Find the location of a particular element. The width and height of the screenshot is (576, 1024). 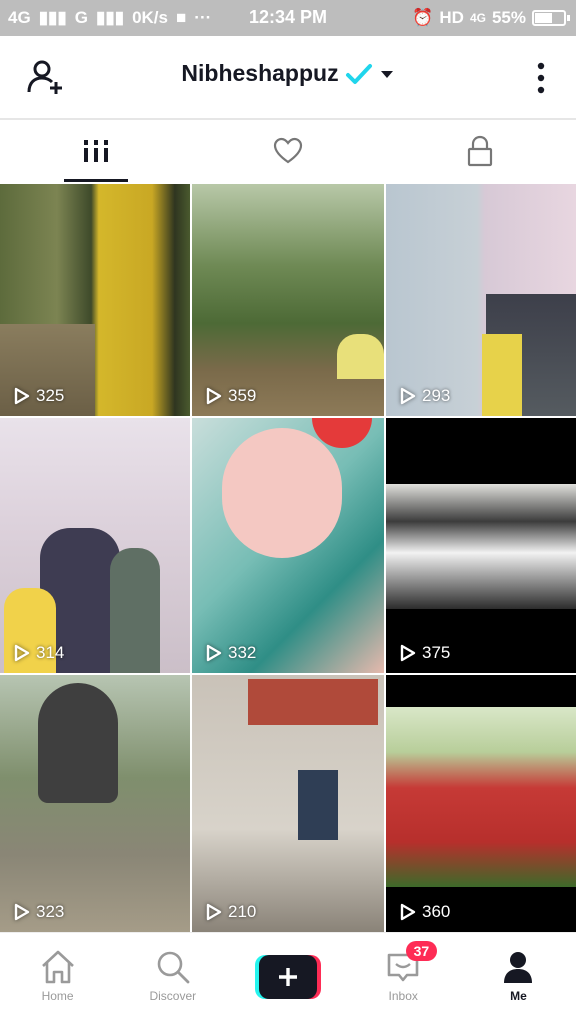

nav-me: Me is located at coordinates (518, 978).